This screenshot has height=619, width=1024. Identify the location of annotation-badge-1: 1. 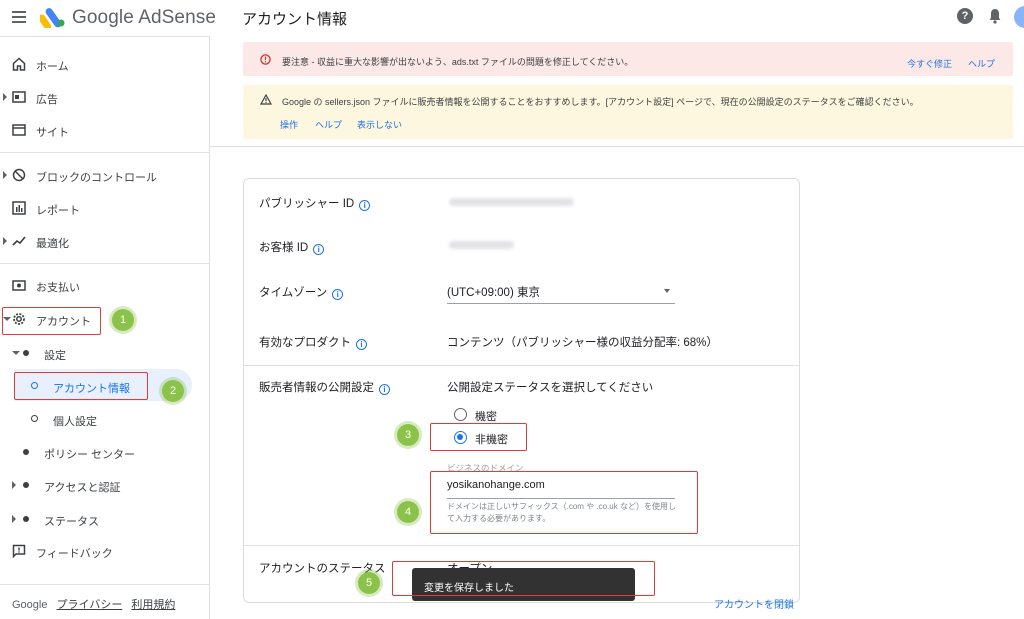
(123, 320).